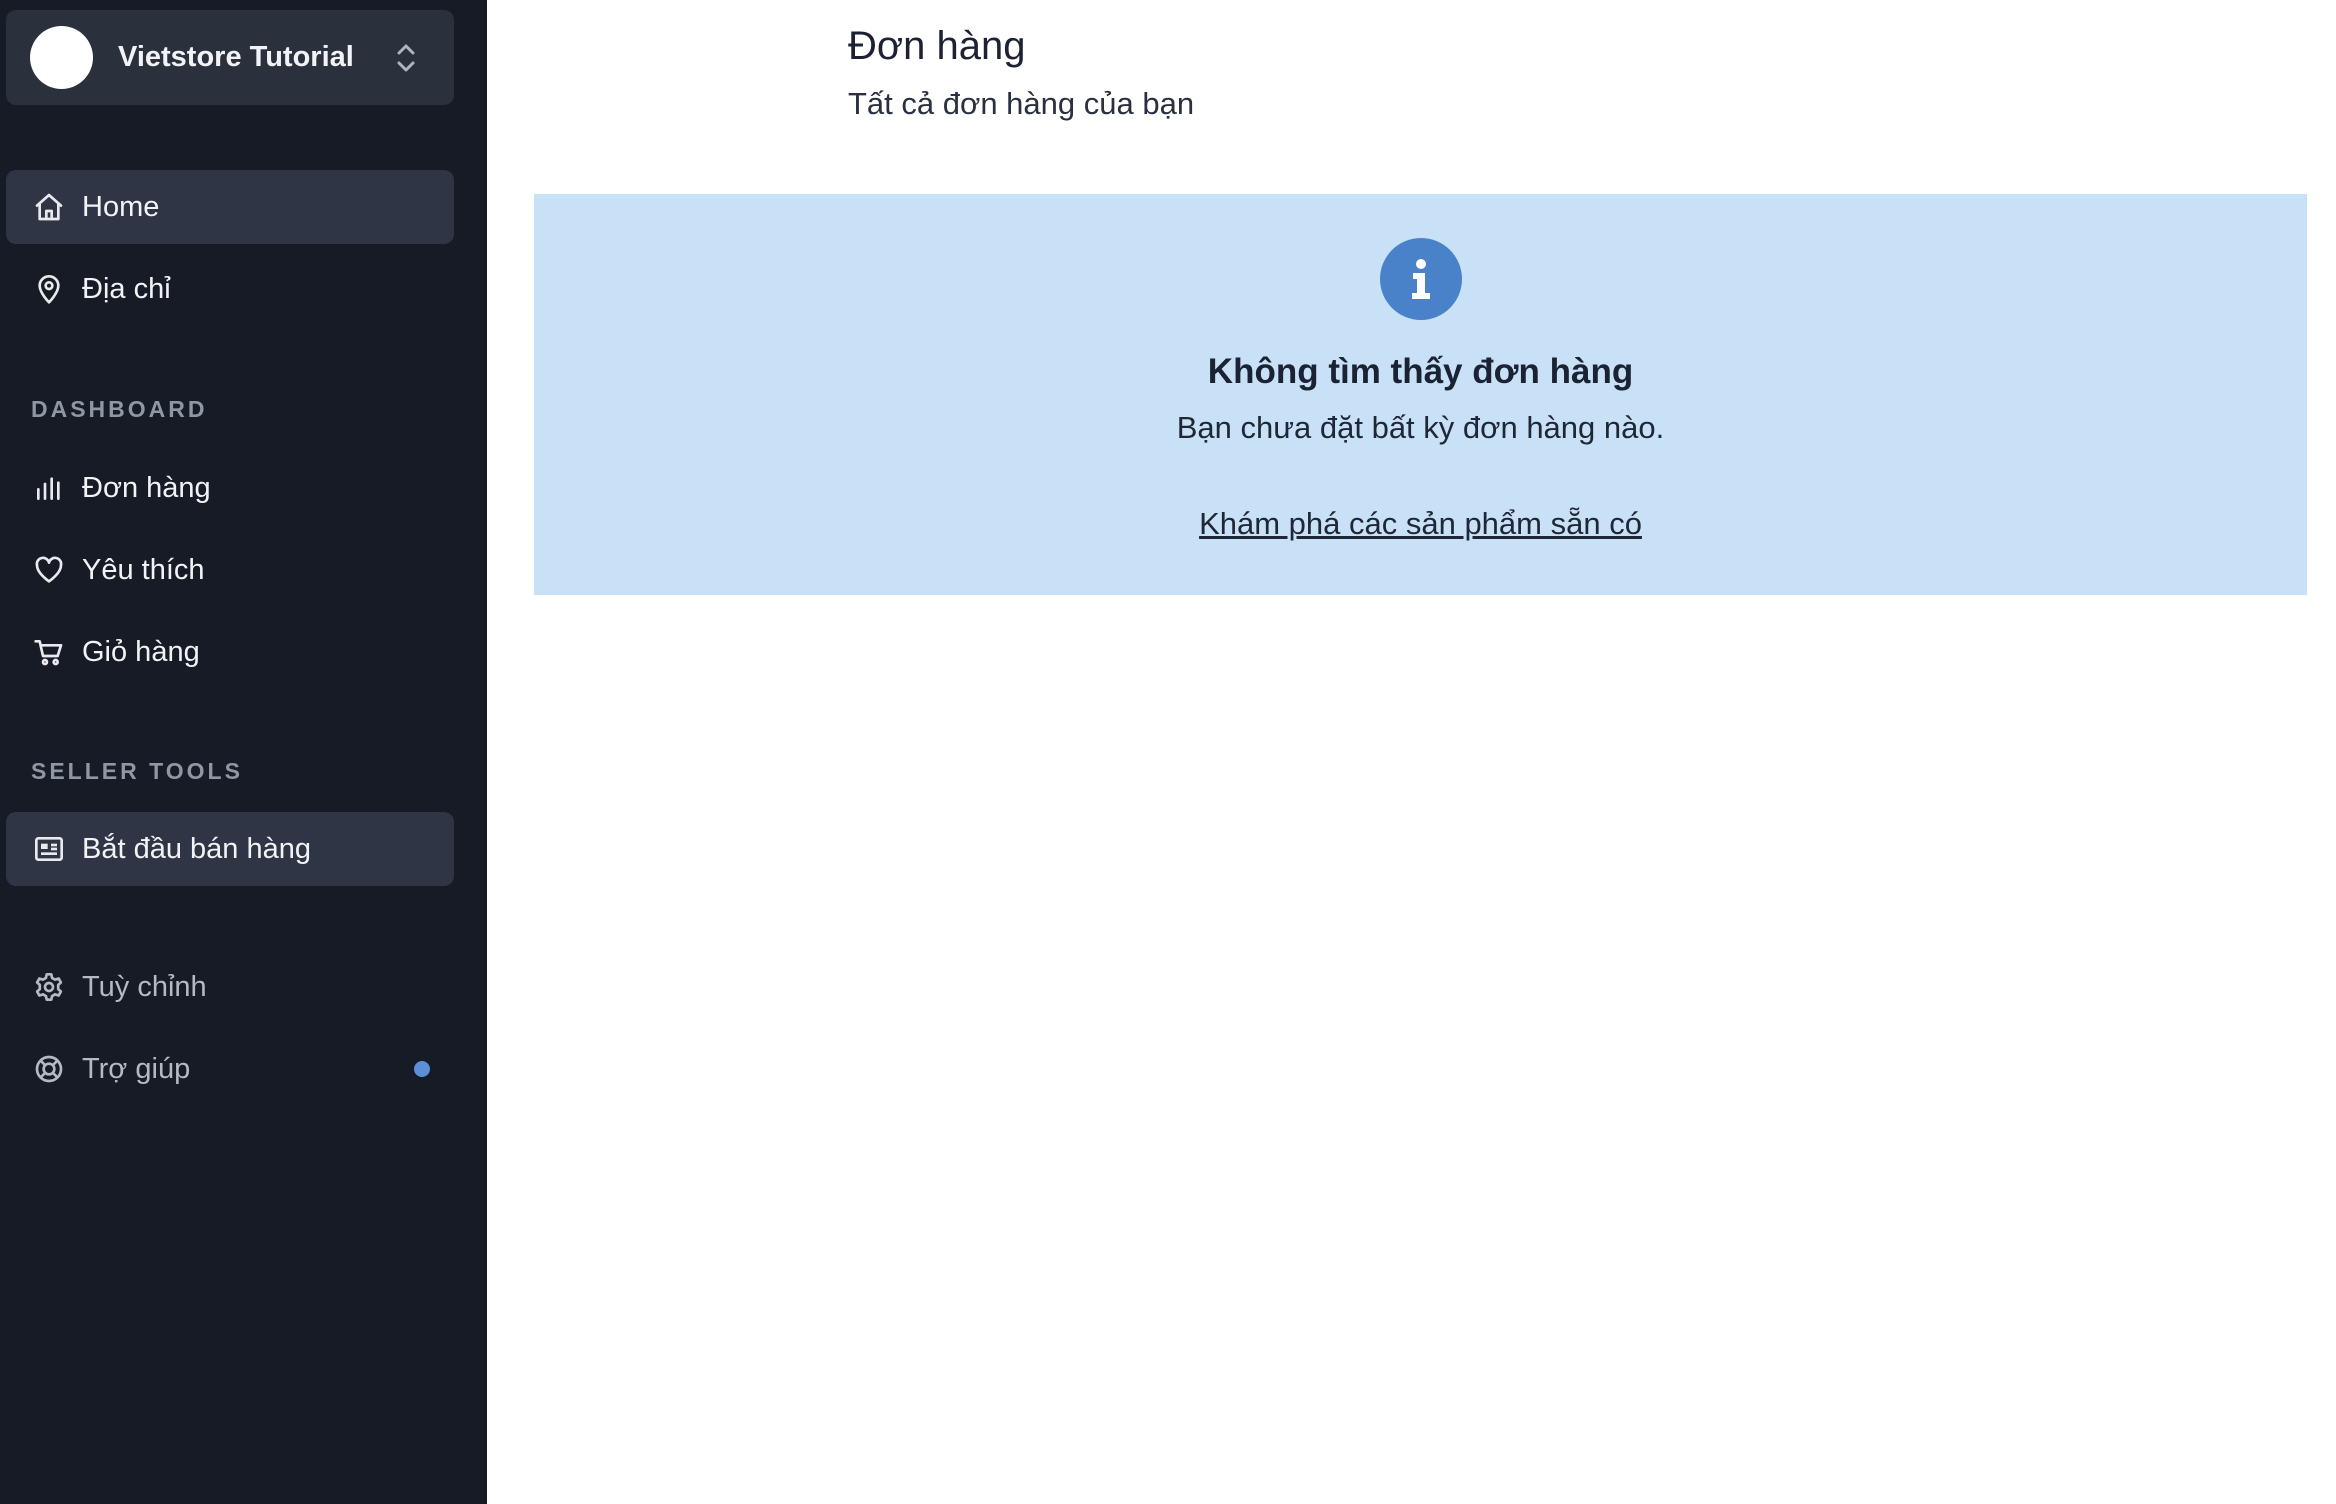 Image resolution: width=2336 pixels, height=1504 pixels. What do you see at coordinates (146, 487) in the screenshot?
I see `sidebar-item-label: Đơn hàng` at bounding box center [146, 487].